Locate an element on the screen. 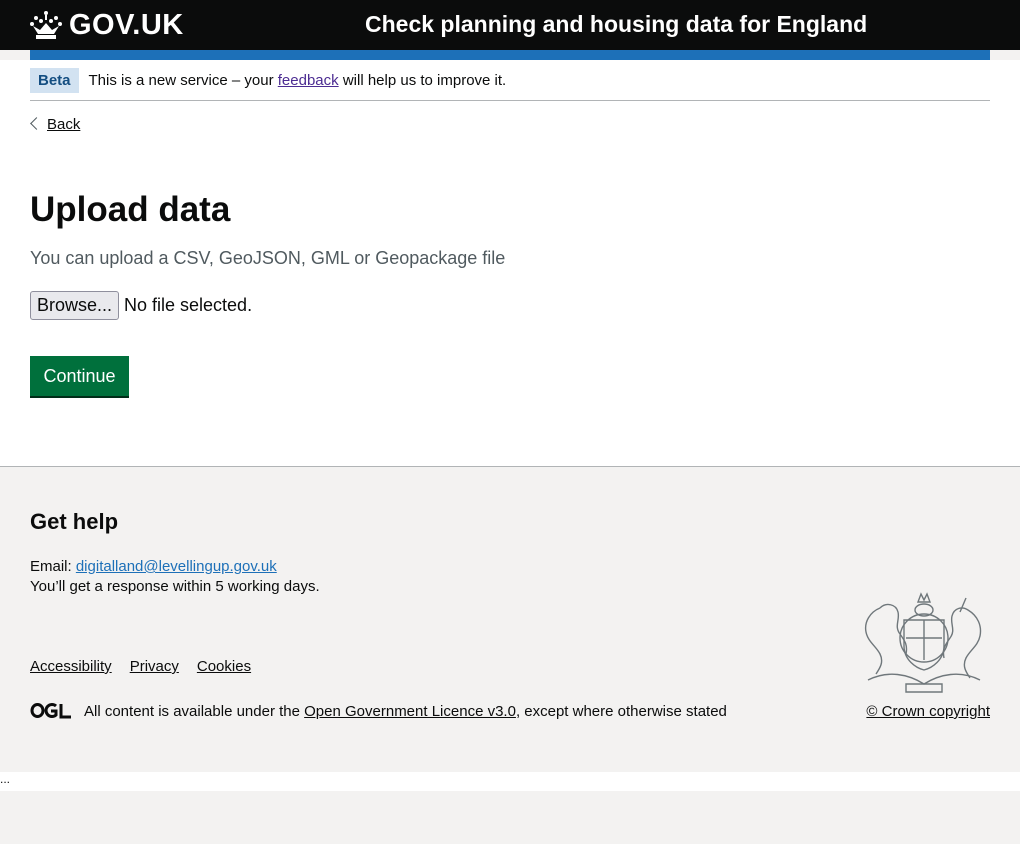  licence-text-before: All content is available under the is located at coordinates (194, 711).